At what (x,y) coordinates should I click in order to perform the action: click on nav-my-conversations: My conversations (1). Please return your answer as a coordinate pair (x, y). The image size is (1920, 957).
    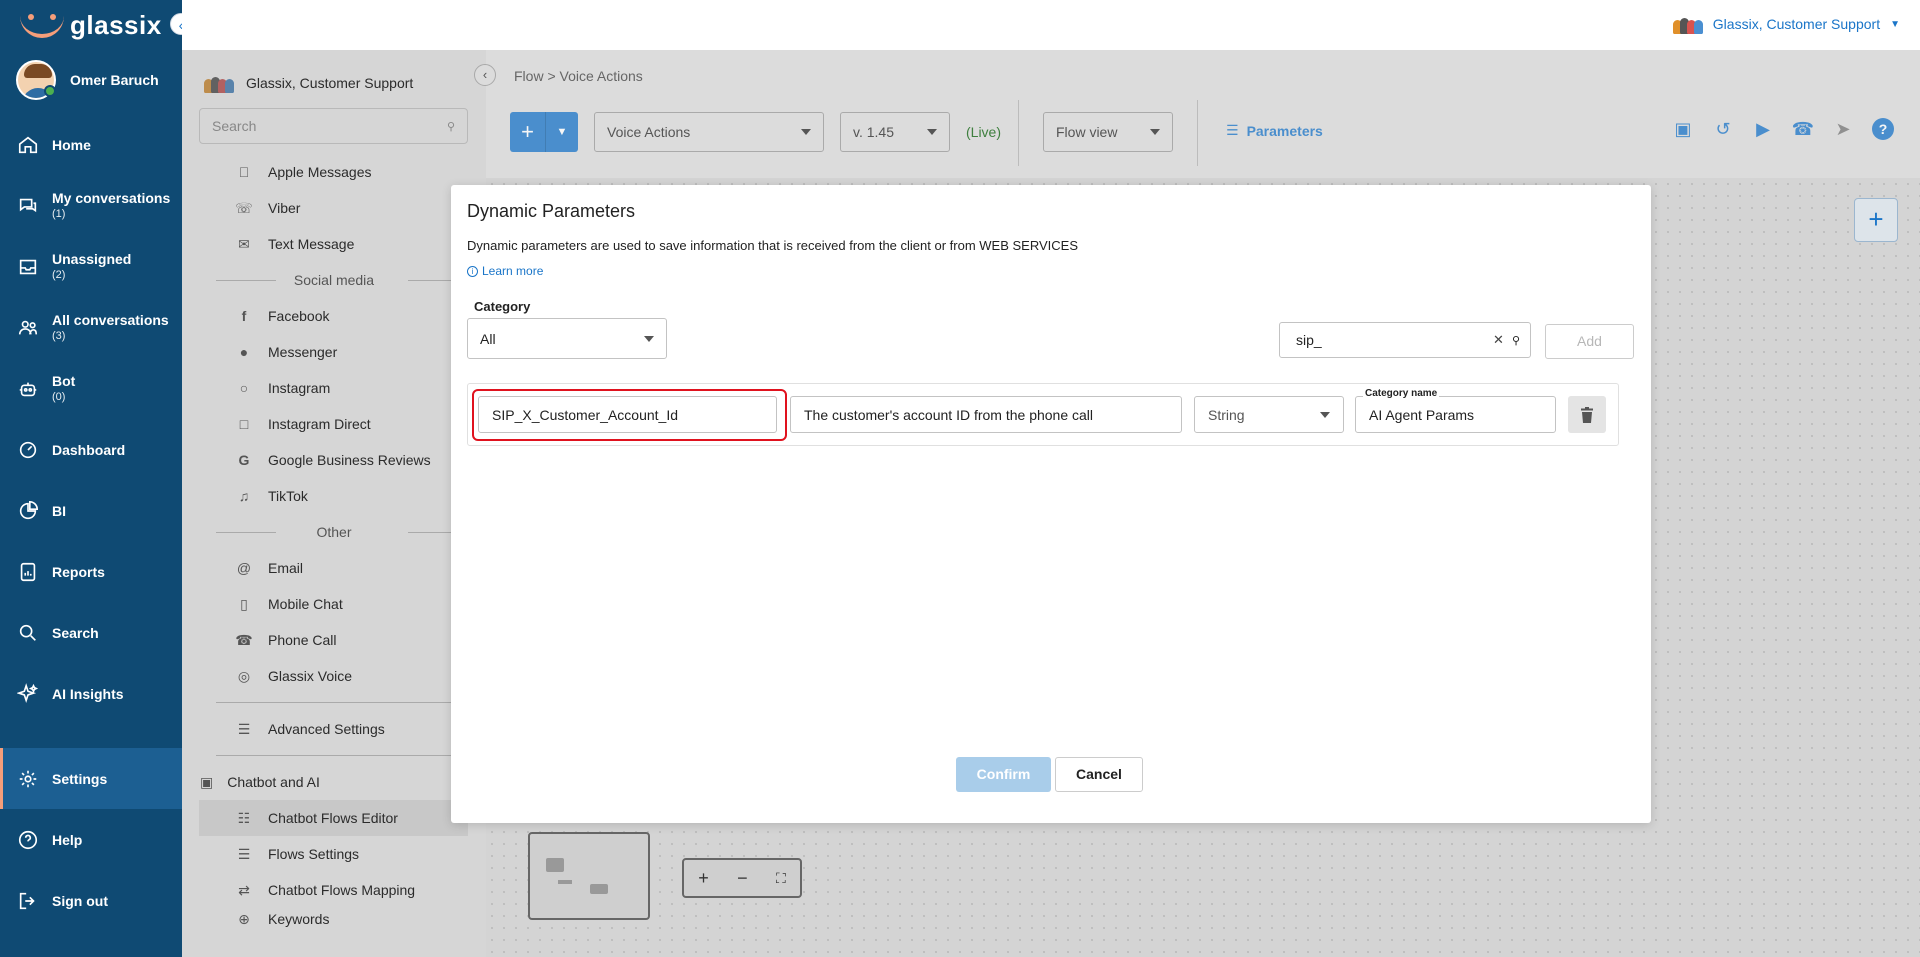
    Looking at the image, I should click on (91, 205).